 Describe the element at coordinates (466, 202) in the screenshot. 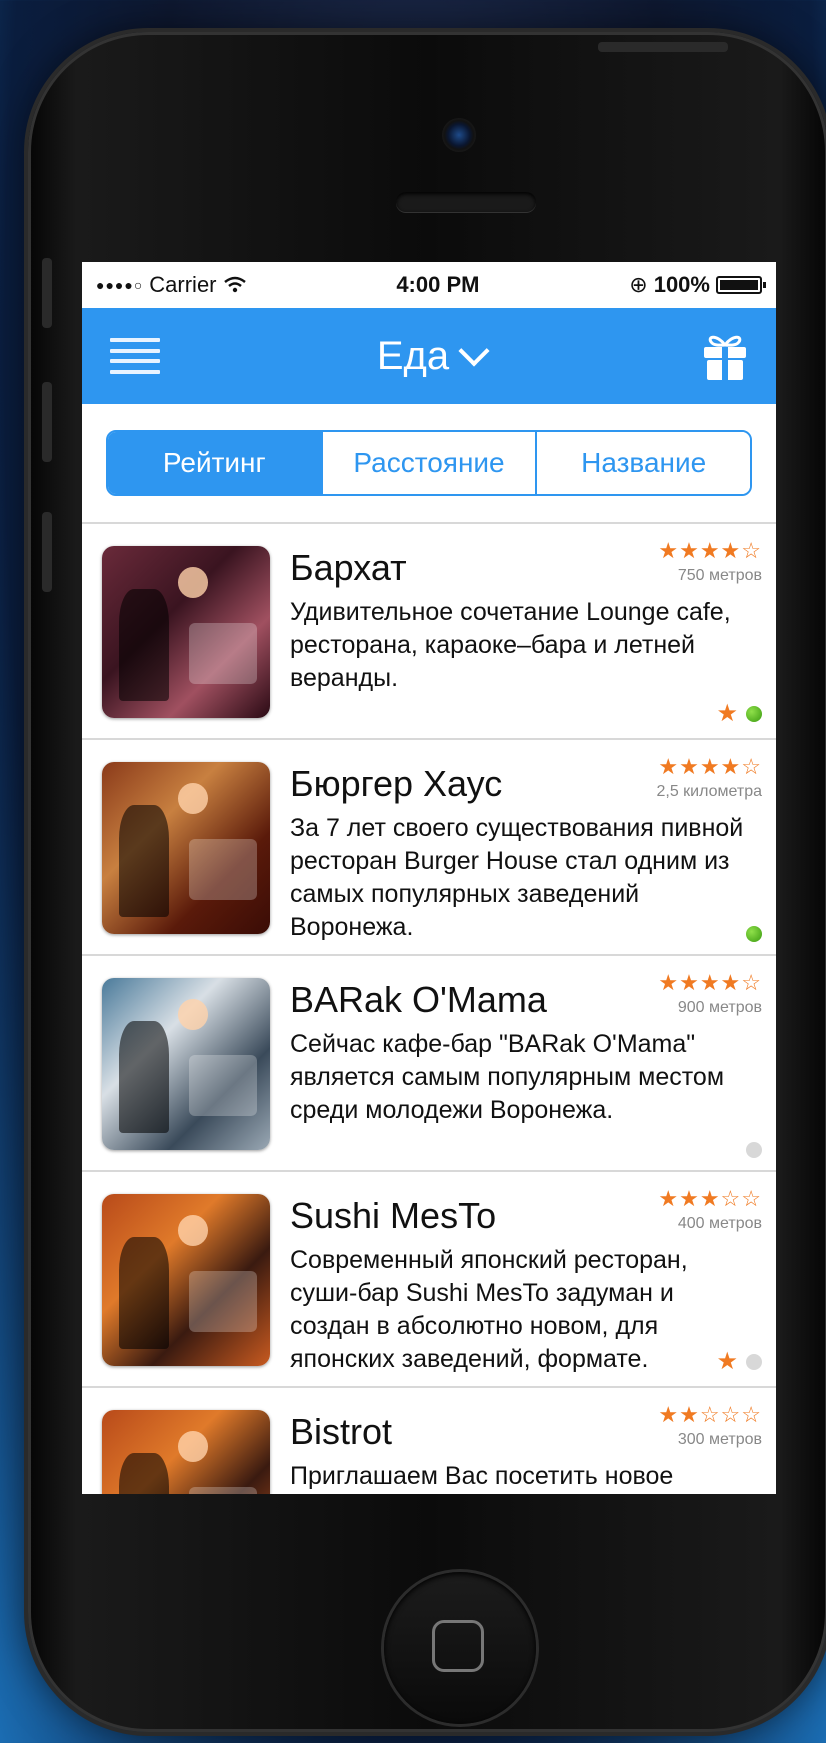

I see `earpiece-speaker` at that location.